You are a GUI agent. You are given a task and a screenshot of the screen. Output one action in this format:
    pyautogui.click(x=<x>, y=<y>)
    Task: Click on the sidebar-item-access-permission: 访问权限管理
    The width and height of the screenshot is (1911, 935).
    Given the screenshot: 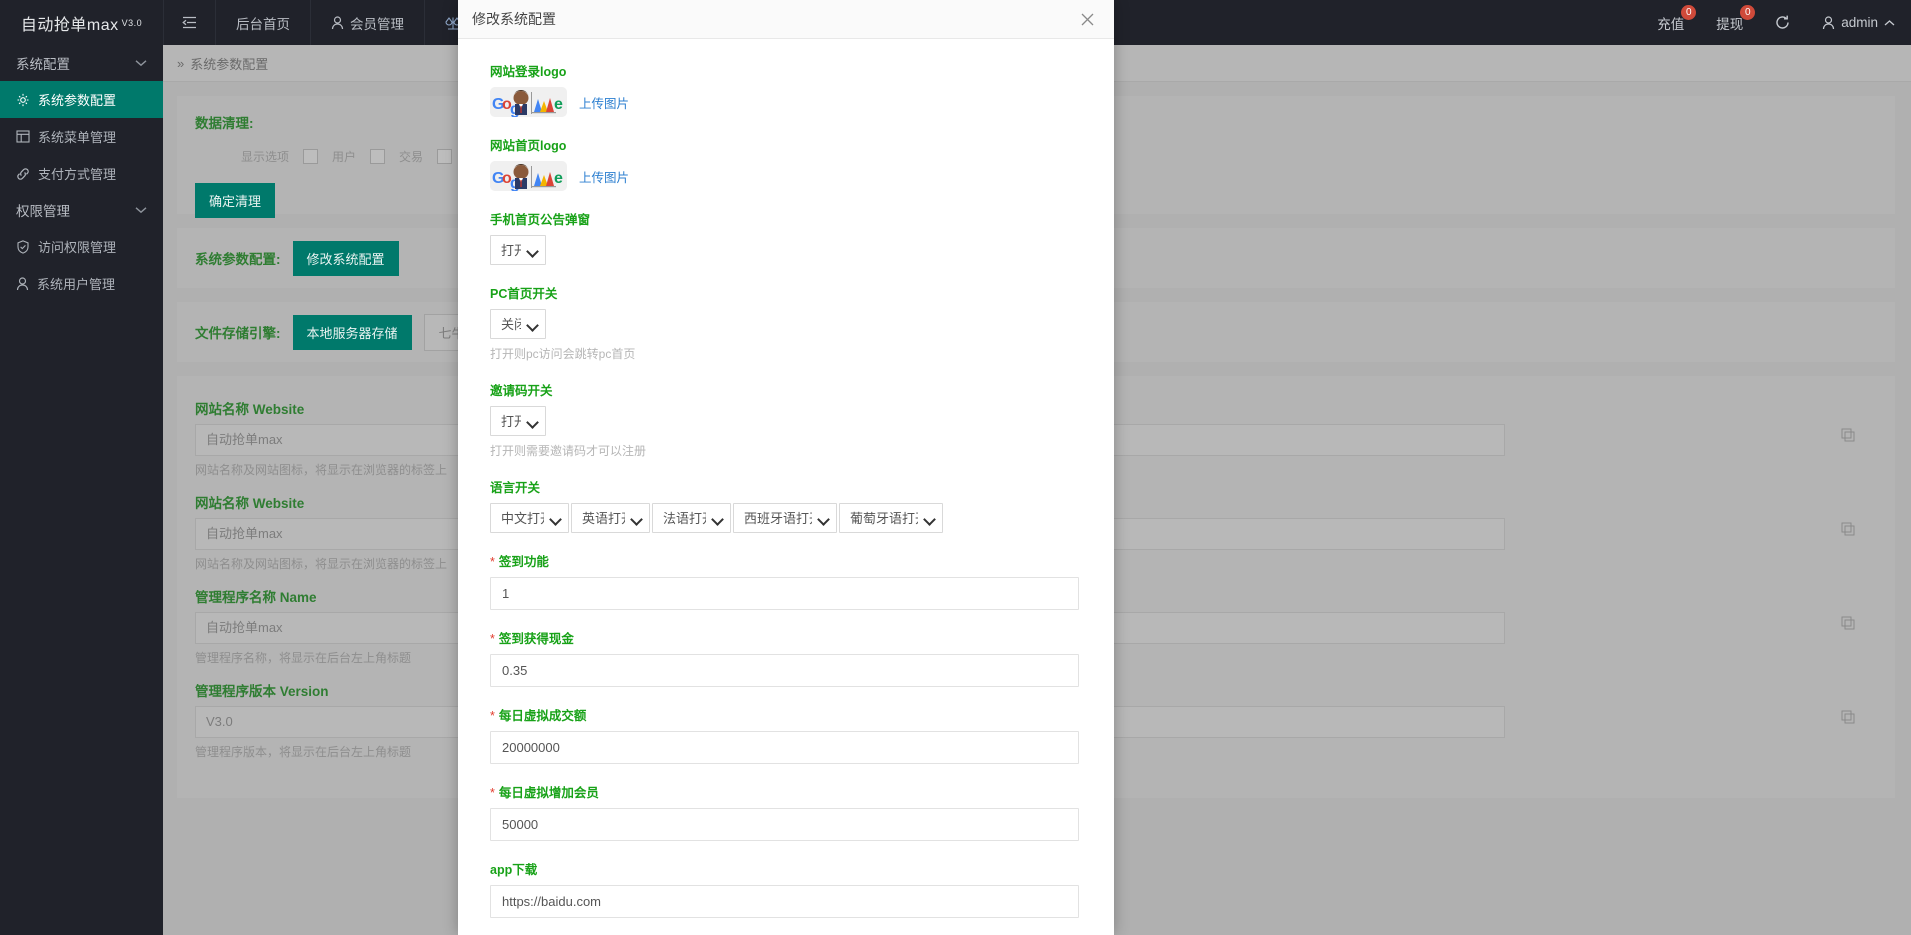 What is the action you would take?
    pyautogui.click(x=81, y=246)
    